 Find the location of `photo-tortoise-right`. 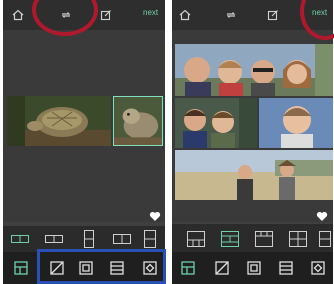

photo-tortoise-right is located at coordinates (138, 121).